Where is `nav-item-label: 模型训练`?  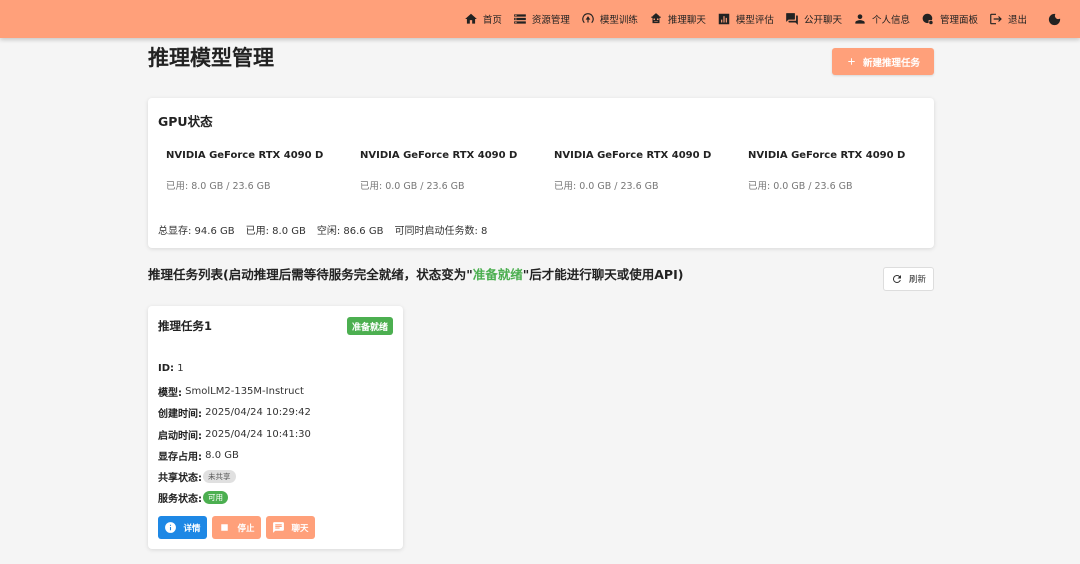
nav-item-label: 模型训练 is located at coordinates (618, 20).